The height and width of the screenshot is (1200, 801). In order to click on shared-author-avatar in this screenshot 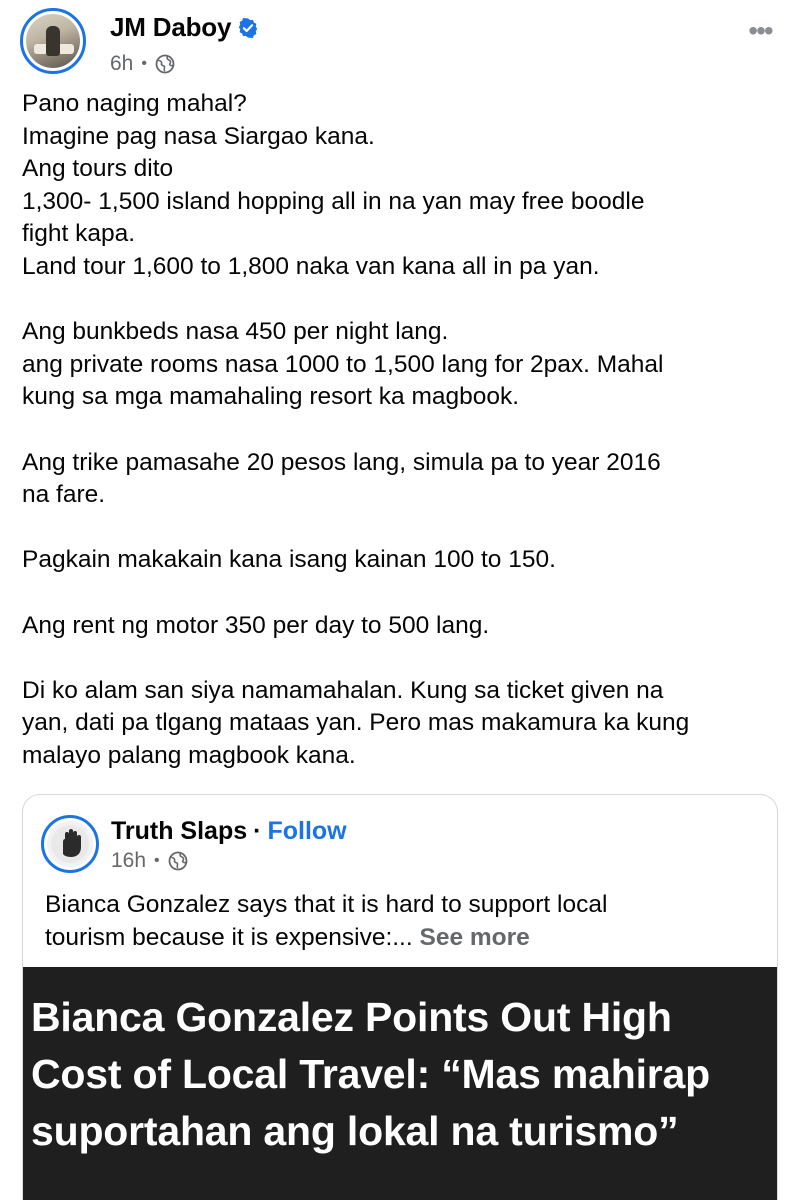, I will do `click(70, 844)`.